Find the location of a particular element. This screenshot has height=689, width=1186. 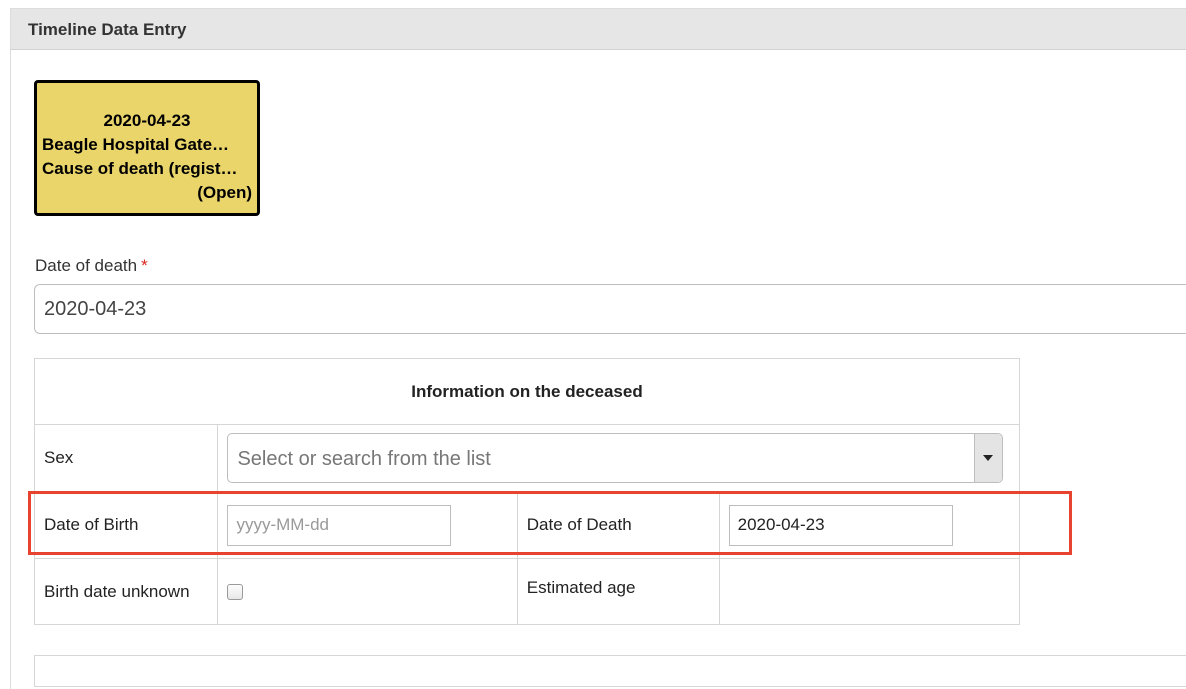

sex-select-cell: Select or search from the list is located at coordinates (618, 458).